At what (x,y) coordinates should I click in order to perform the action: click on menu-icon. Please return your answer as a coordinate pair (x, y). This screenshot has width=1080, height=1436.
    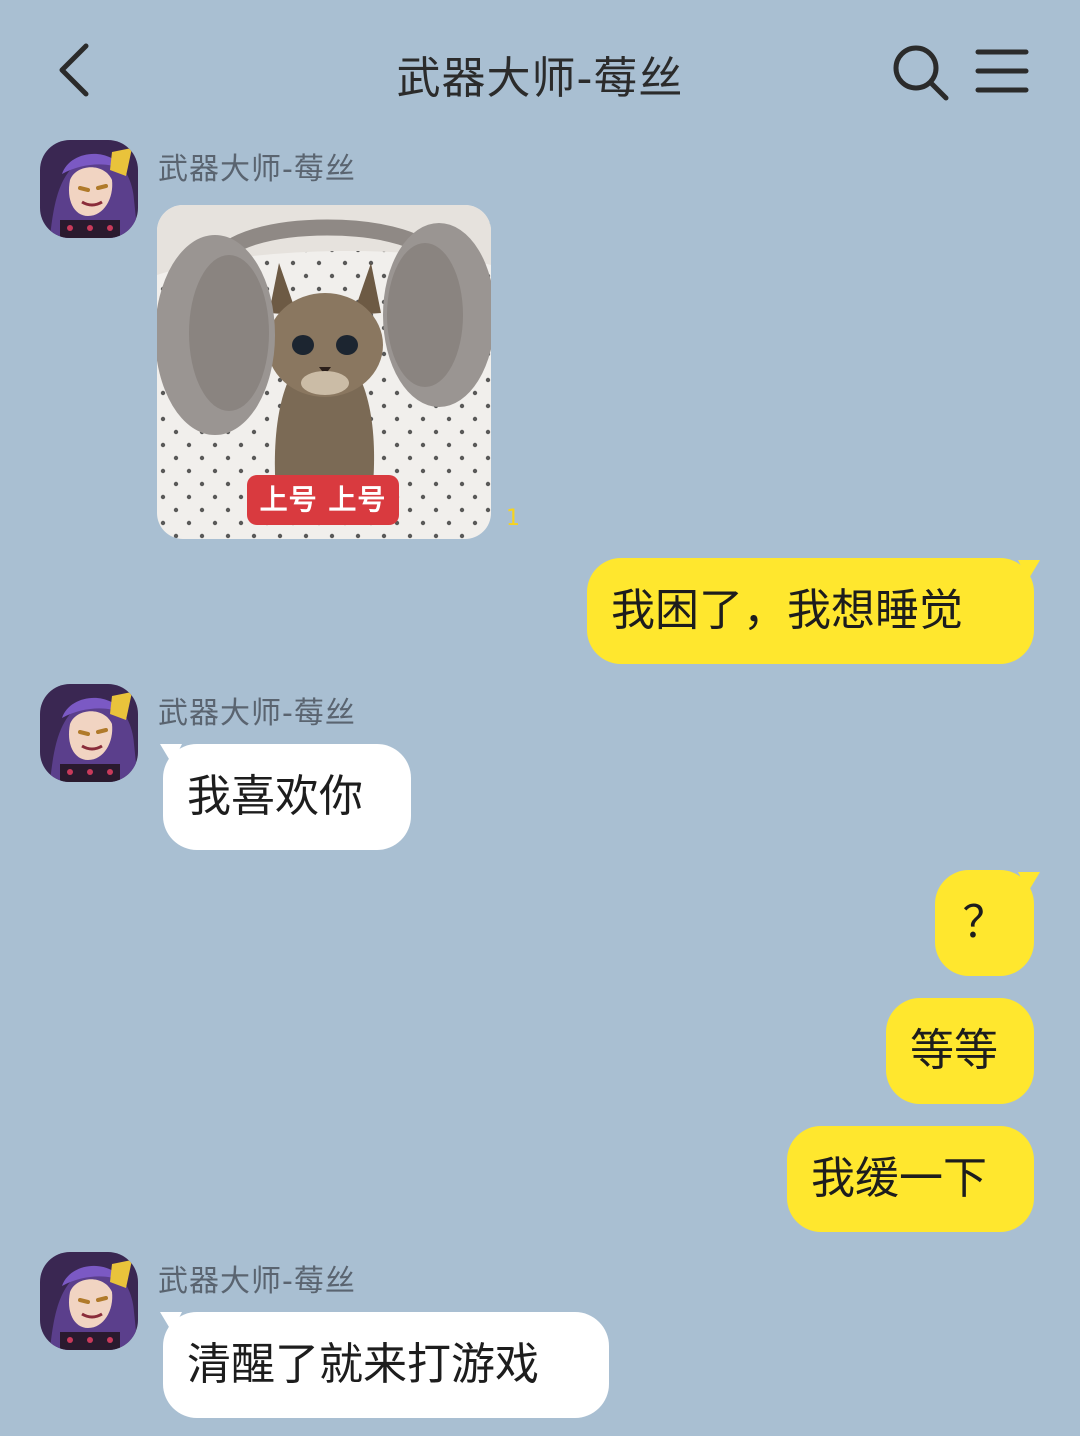
    Looking at the image, I should click on (1002, 72).